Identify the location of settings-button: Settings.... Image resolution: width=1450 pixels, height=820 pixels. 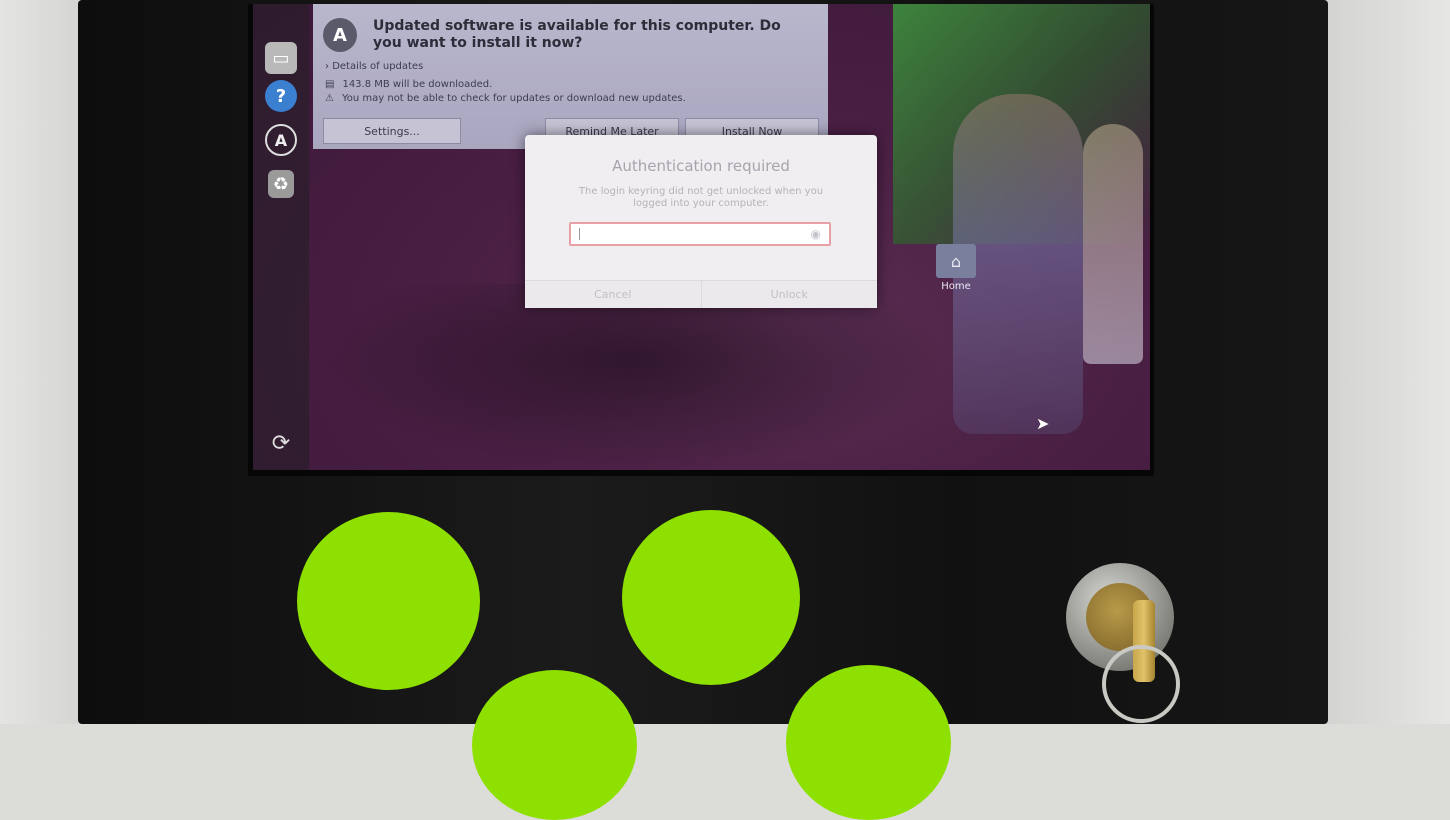
(392, 131).